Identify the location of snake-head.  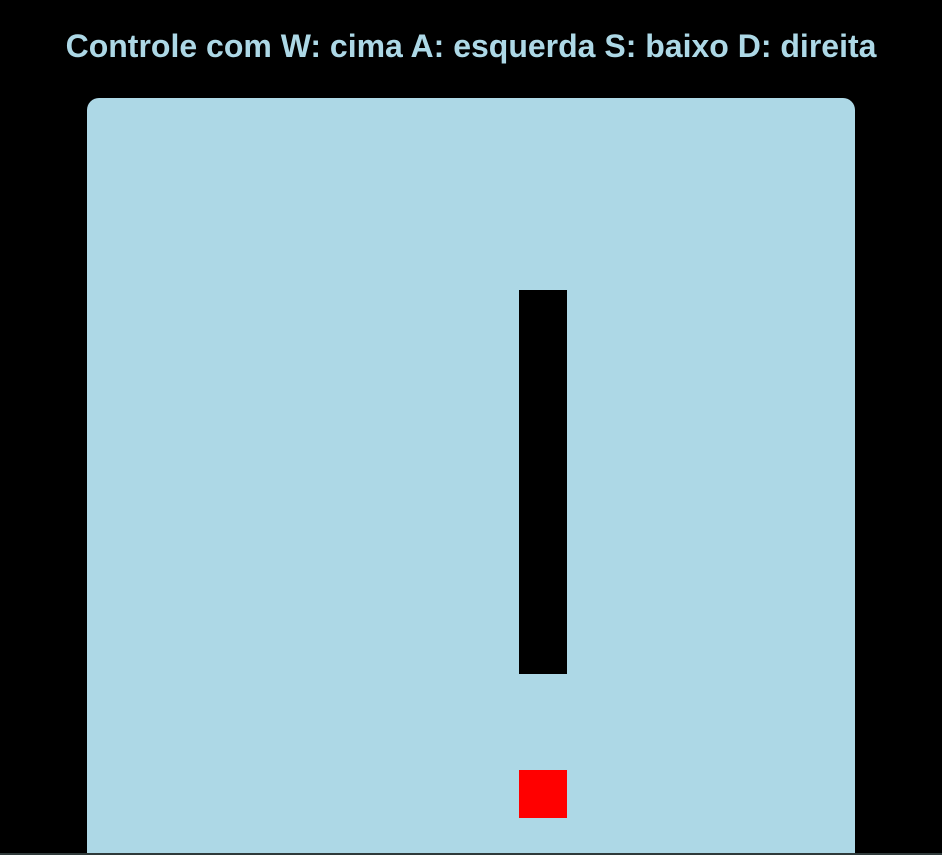
(543, 314).